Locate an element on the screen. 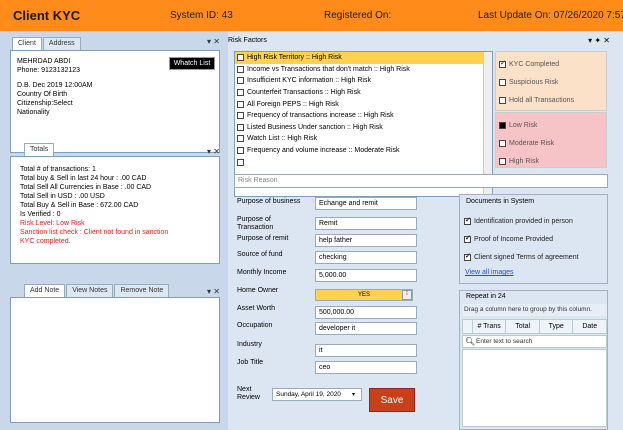 This screenshot has height=430, width=623. col-date: Date is located at coordinates (589, 326).